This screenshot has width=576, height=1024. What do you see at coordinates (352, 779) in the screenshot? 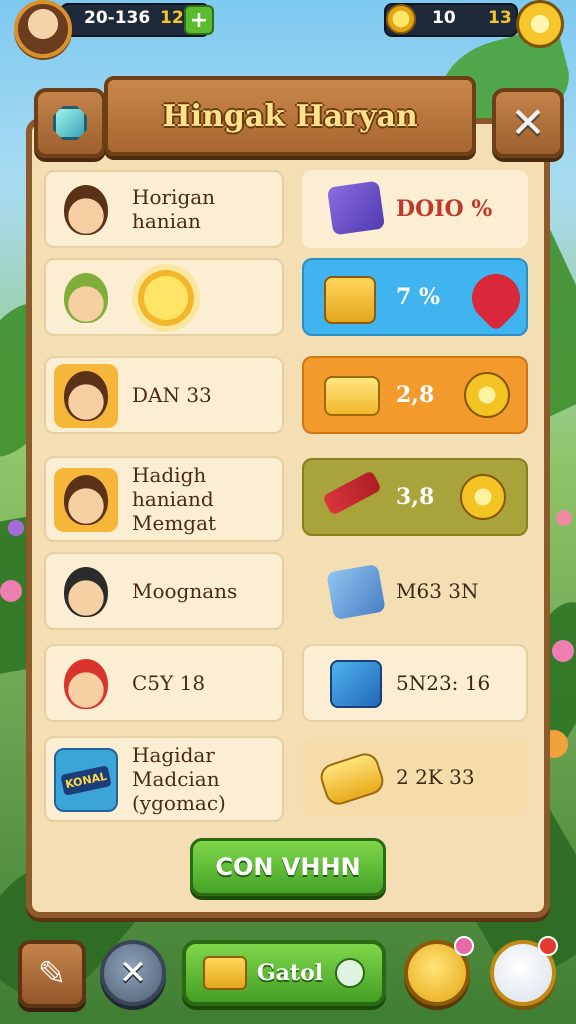
I see `gold-ingot-icon` at bounding box center [352, 779].